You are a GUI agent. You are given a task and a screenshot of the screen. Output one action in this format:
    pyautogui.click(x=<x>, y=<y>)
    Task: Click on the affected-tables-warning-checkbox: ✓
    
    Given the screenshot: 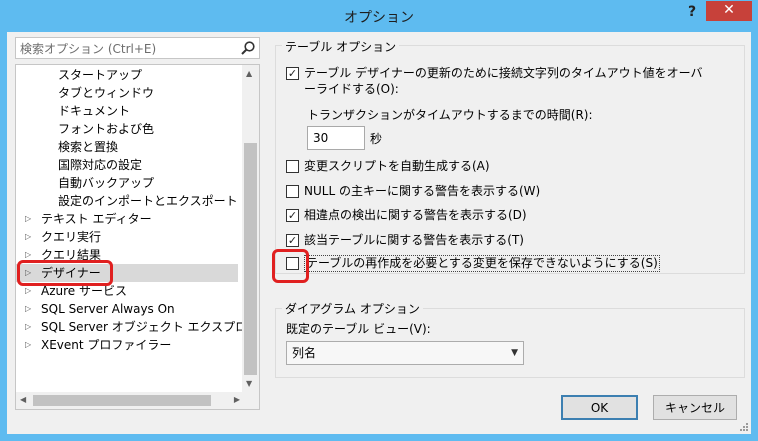 What is the action you would take?
    pyautogui.click(x=292, y=240)
    